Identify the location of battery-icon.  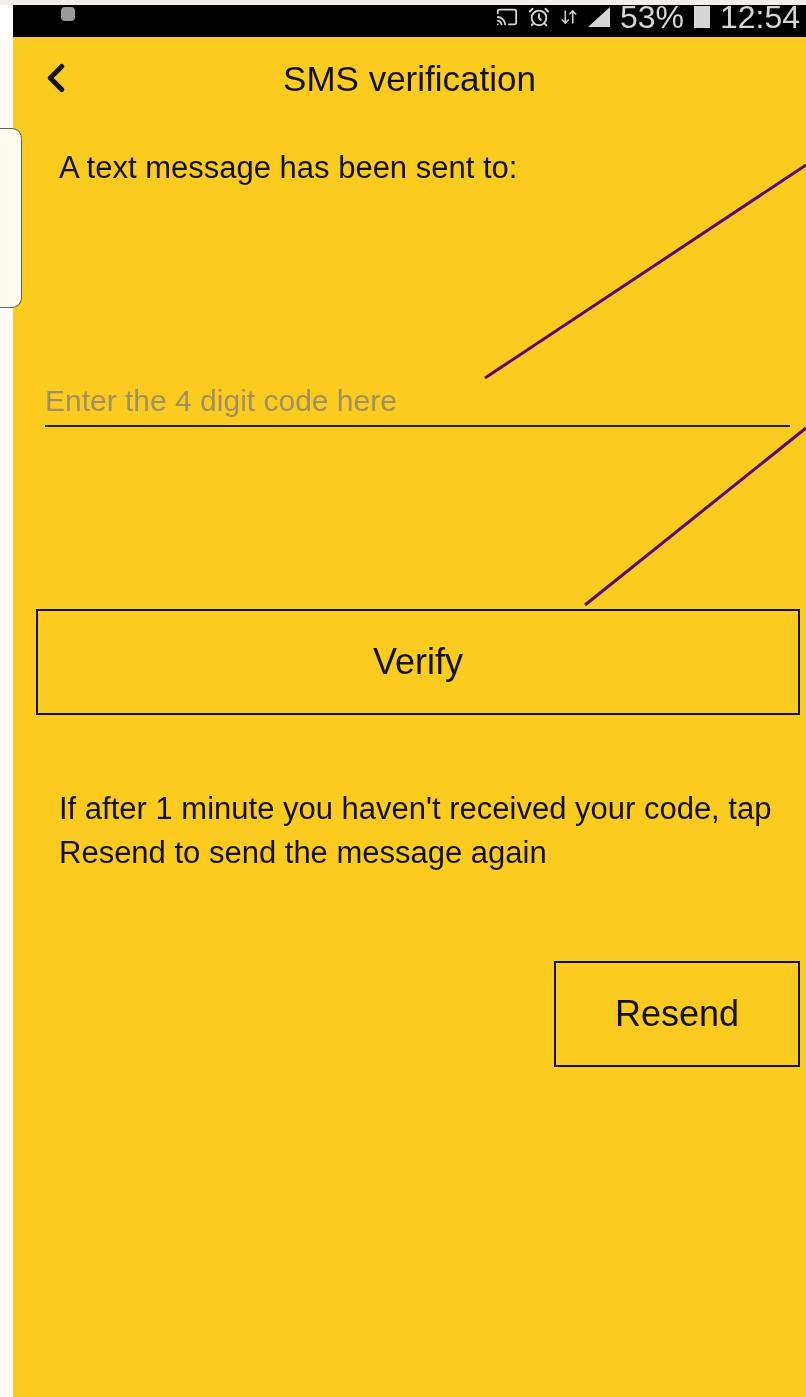
(701, 17).